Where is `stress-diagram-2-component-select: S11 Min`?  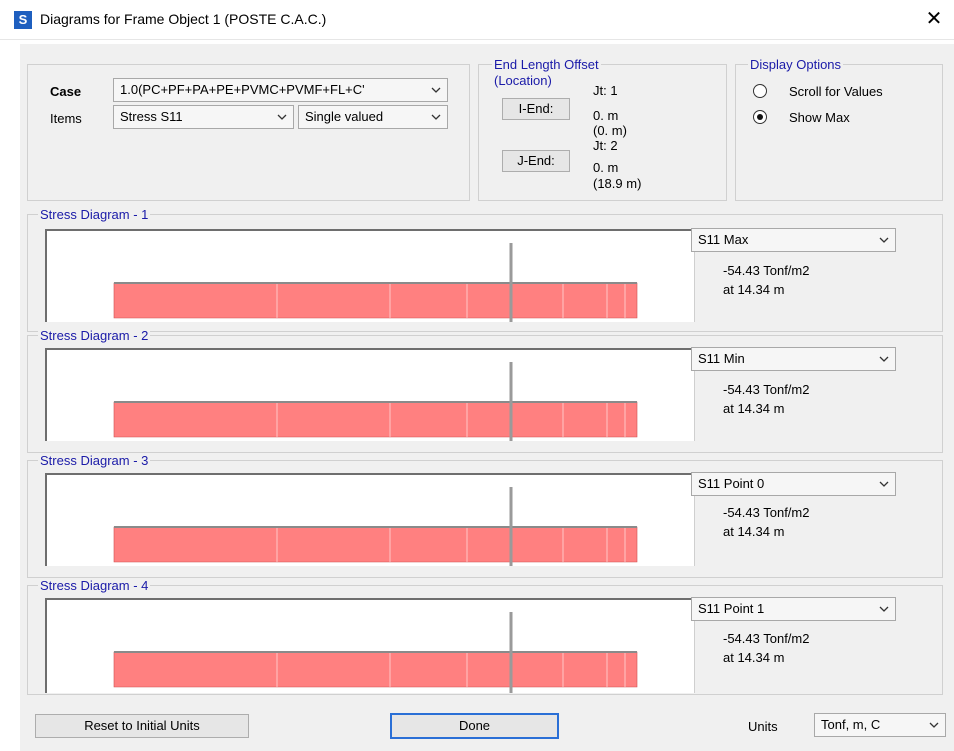 stress-diagram-2-component-select: S11 Min is located at coordinates (793, 359).